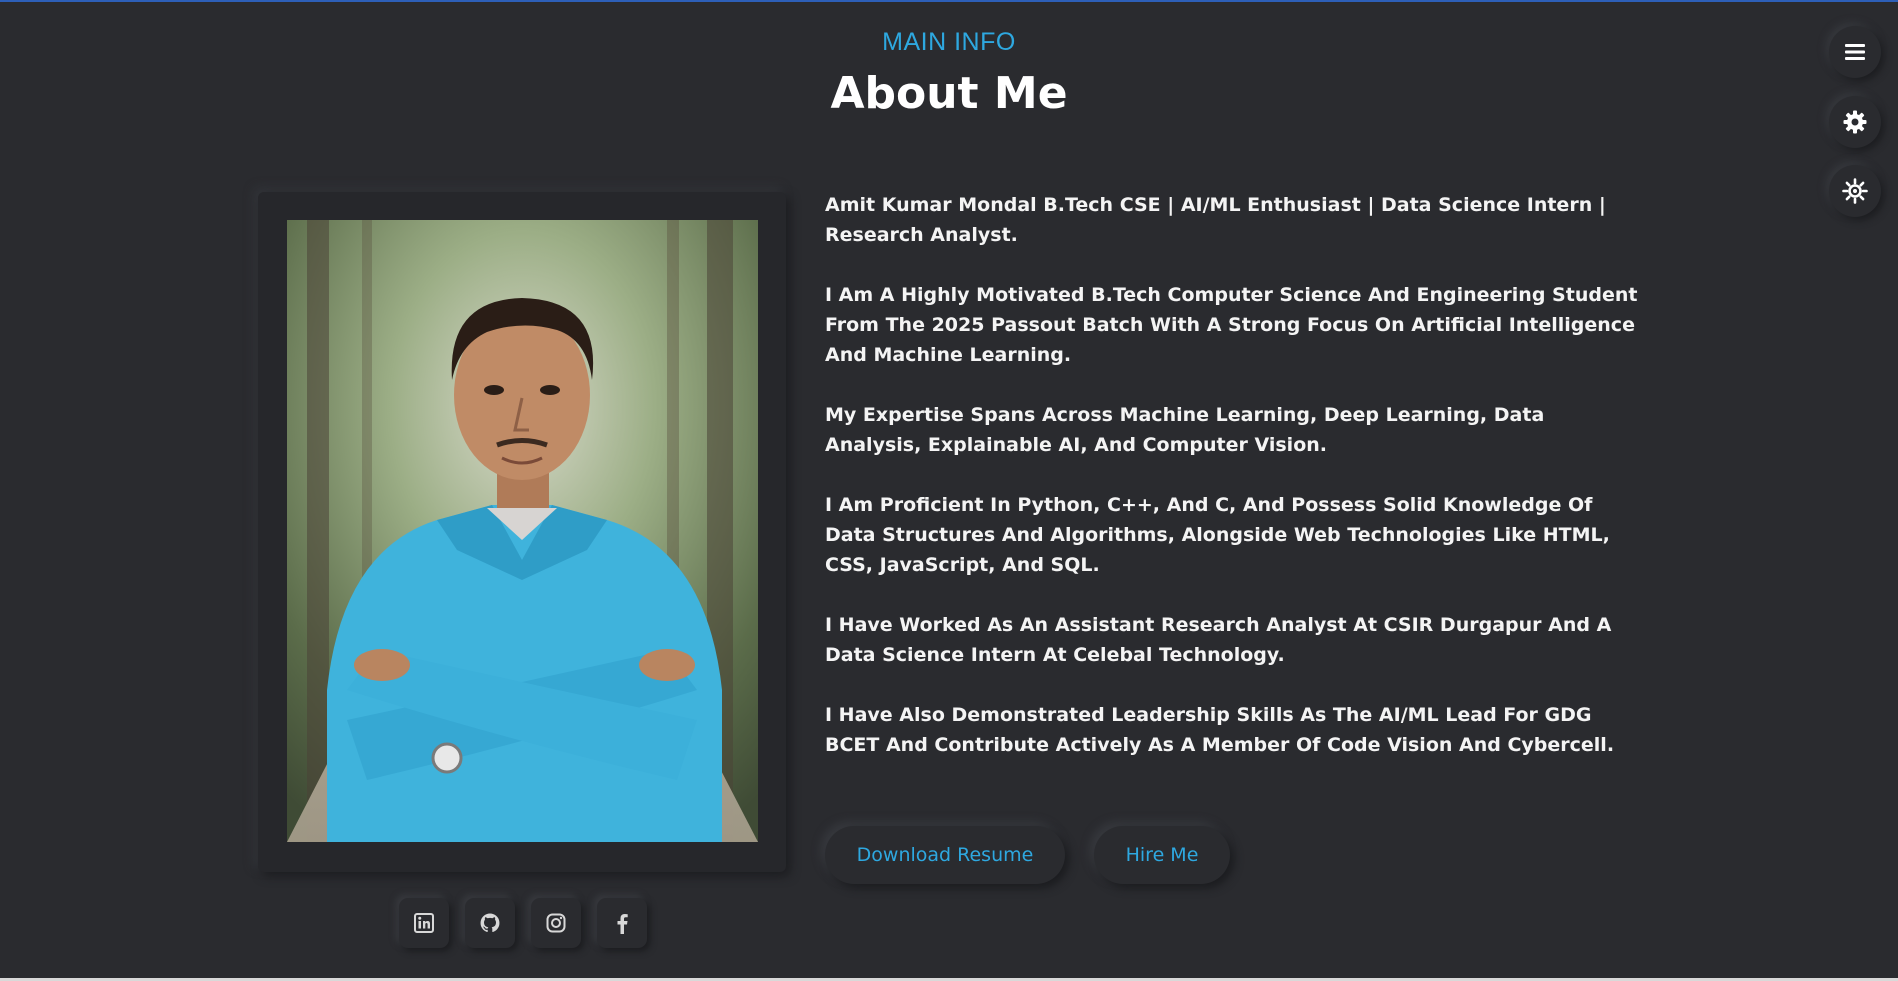 The height and width of the screenshot is (981, 1898). I want to click on linkedin-link, so click(424, 923).